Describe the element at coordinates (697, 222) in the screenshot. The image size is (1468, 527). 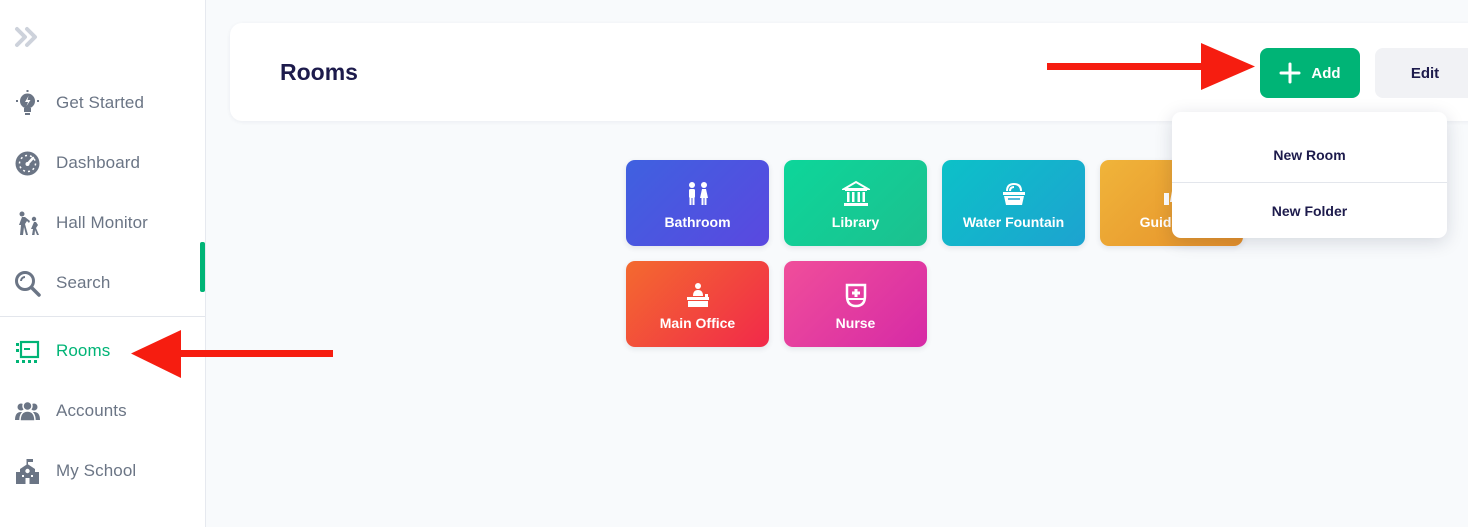
I see `room-tile-label: Bathroom` at that location.